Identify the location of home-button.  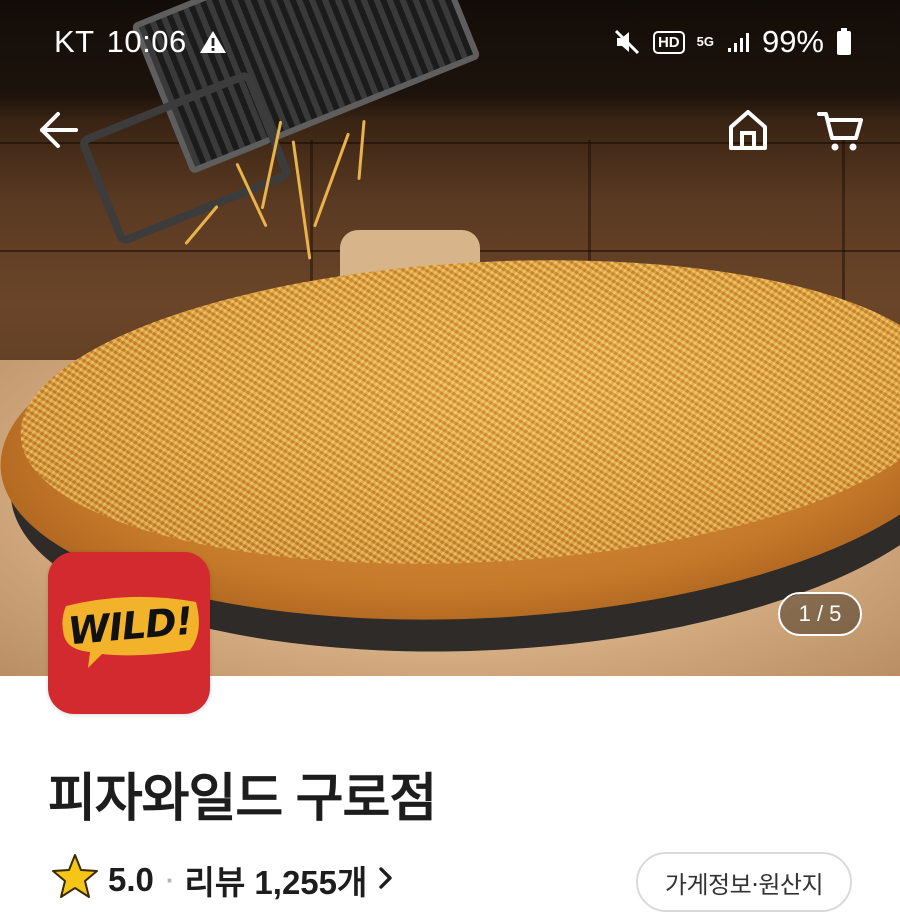
(748, 132).